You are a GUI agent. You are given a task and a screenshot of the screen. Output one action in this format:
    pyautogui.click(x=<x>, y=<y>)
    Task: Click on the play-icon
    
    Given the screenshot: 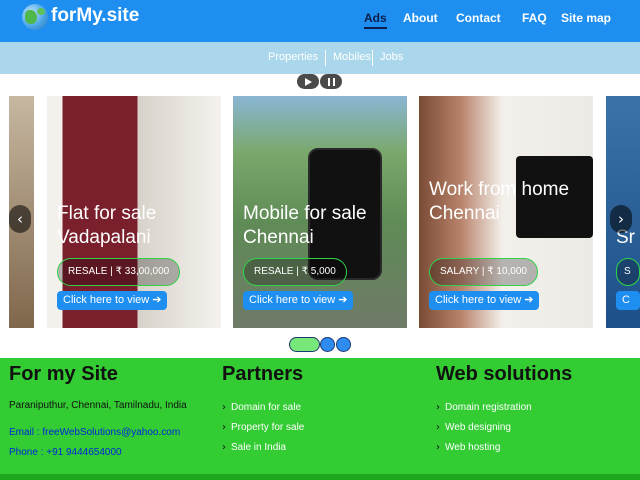 What is the action you would take?
    pyautogui.click(x=308, y=82)
    